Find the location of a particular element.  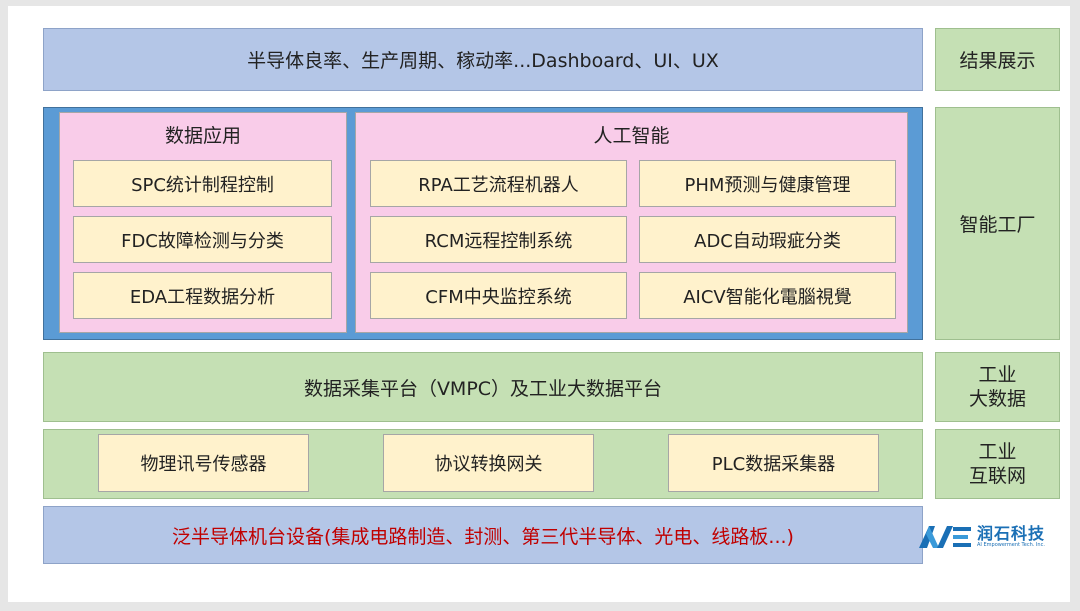

logo-tagline: AI Empowerment Tech. Inc. is located at coordinates (1011, 544).